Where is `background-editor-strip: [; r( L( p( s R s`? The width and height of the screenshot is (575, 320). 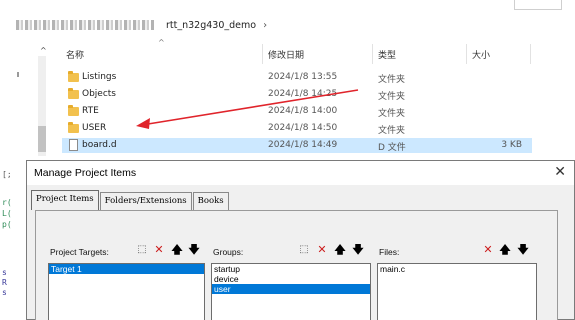 background-editor-strip: [; r( L( p( s R s is located at coordinates (14, 238).